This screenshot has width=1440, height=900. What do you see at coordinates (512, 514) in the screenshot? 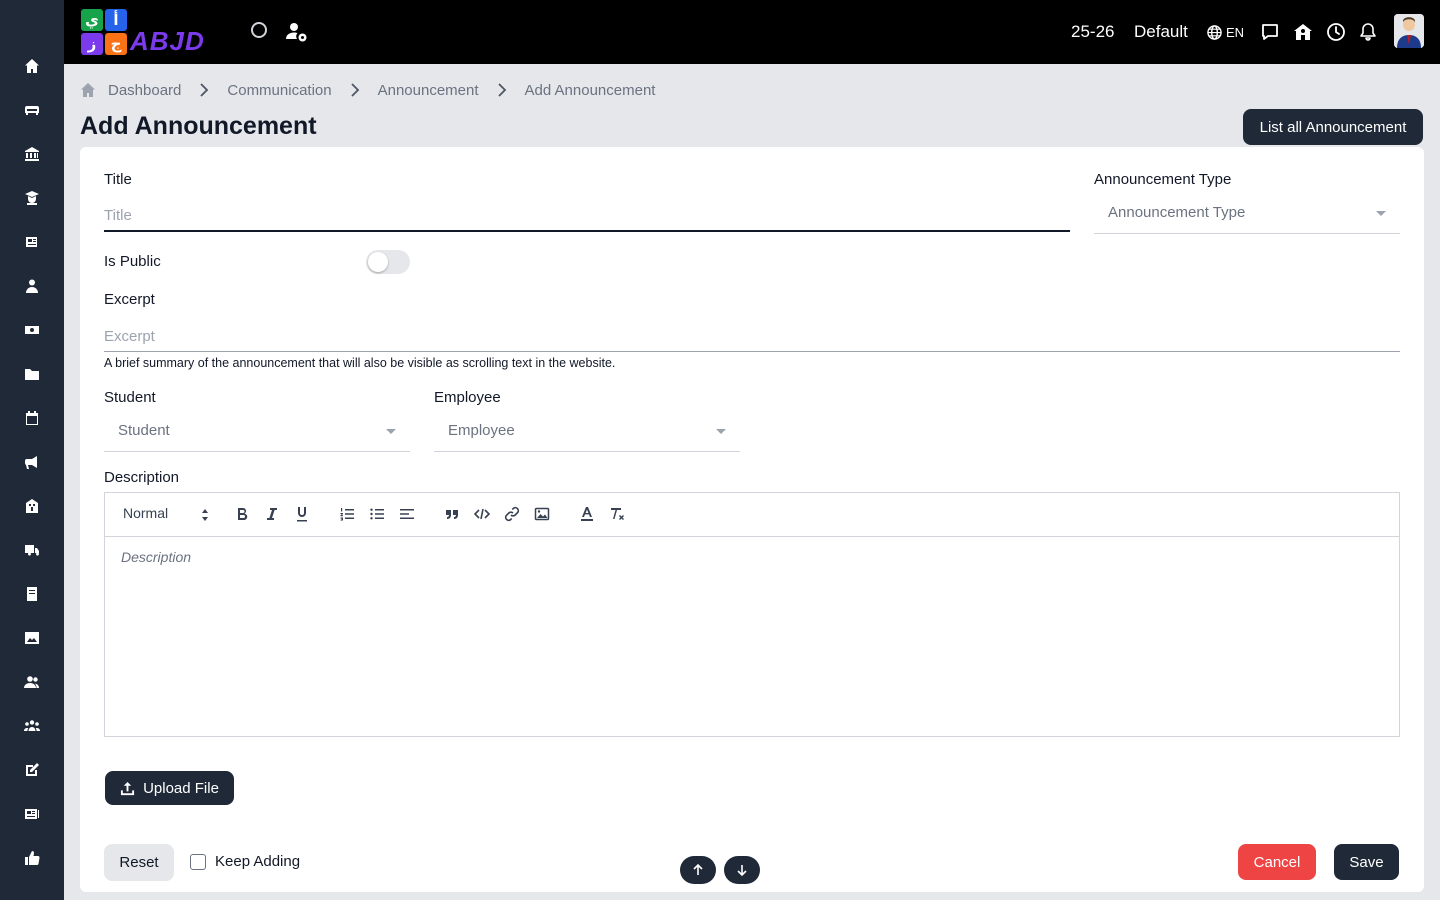
I see `link-icon` at bounding box center [512, 514].